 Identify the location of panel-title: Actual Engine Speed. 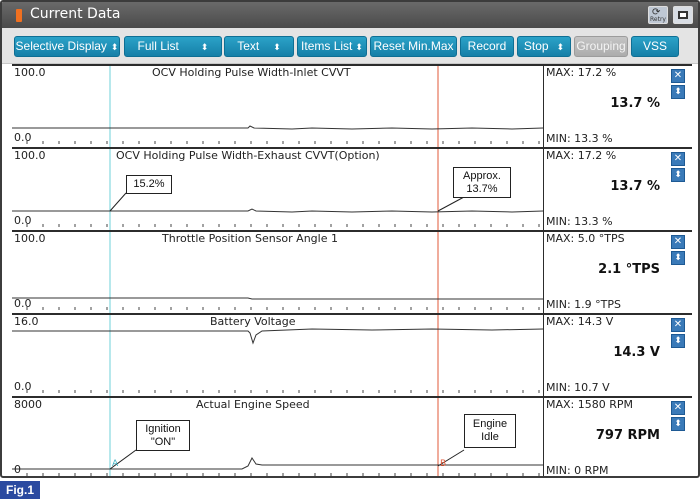
(253, 404).